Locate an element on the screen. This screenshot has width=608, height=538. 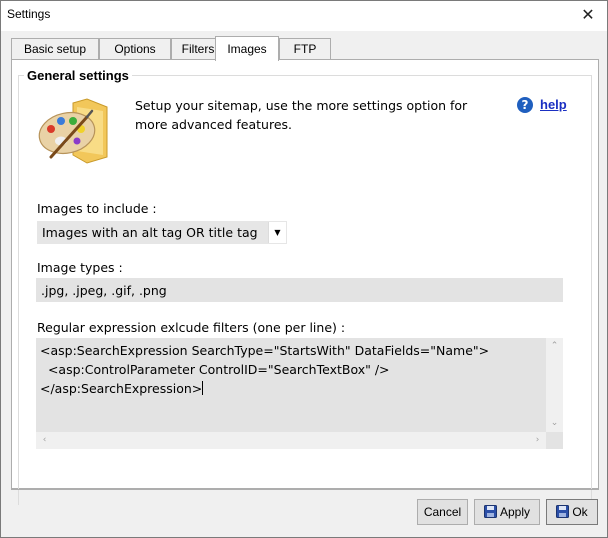
tab-options: Options is located at coordinates (135, 49).